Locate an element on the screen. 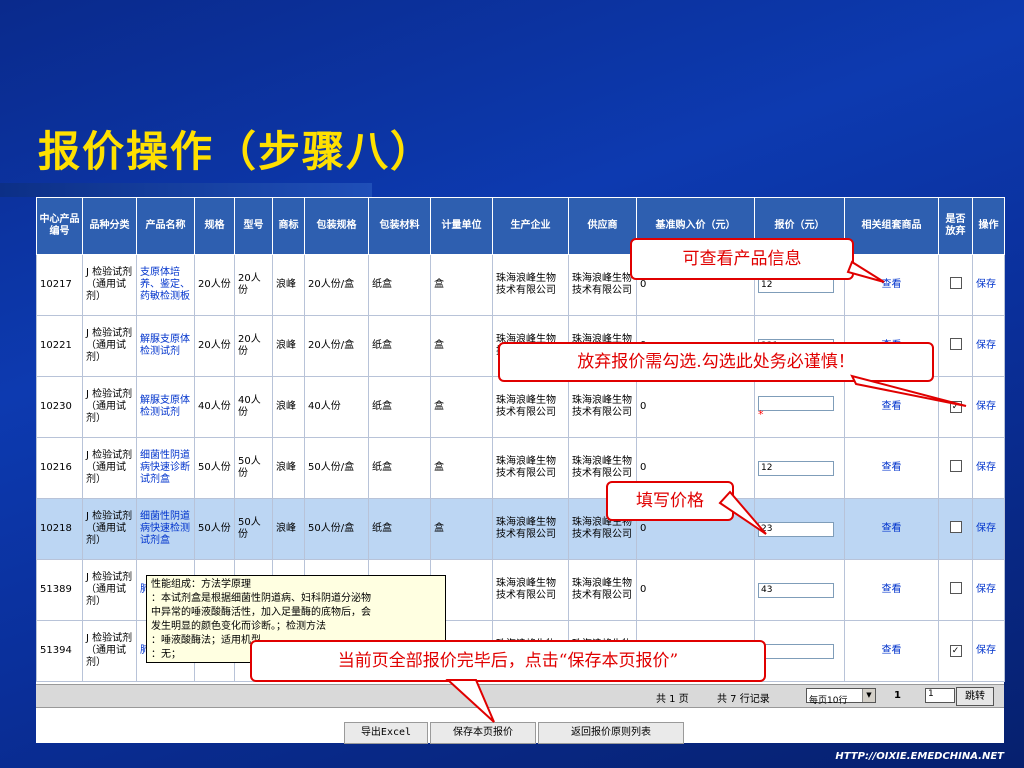 The width and height of the screenshot is (1024, 768). footer-url: HTTP://OIXIE.EMEDCHINA.NET is located at coordinates (919, 756).